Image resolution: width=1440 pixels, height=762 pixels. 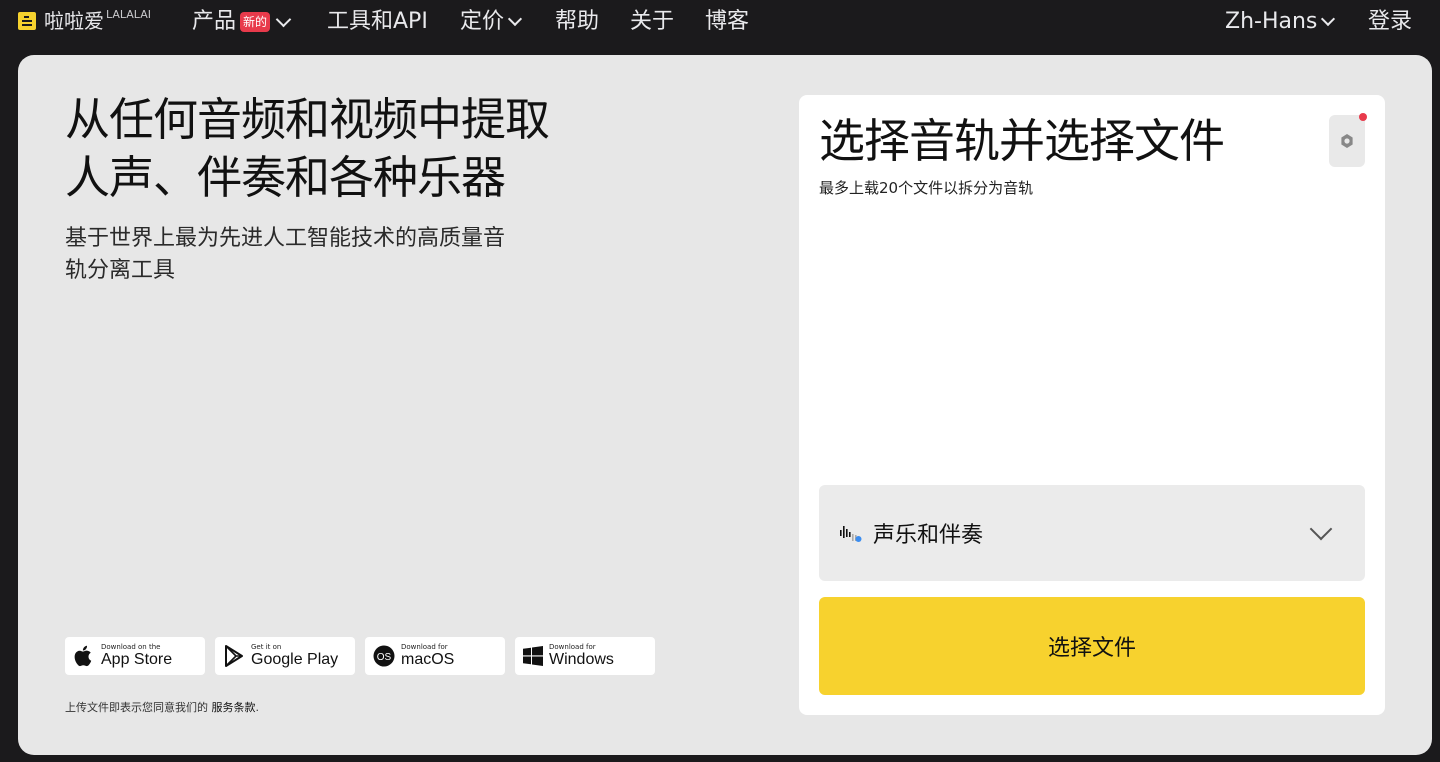 What do you see at coordinates (295, 659) in the screenshot?
I see `store-big-text: Google Play` at bounding box center [295, 659].